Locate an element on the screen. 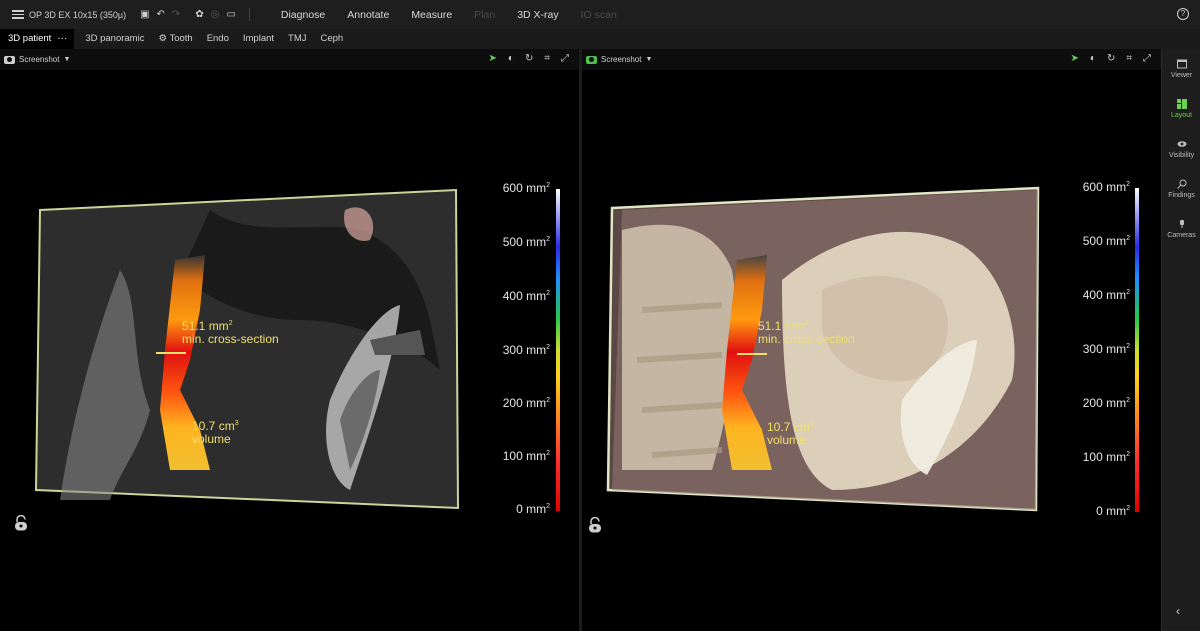 The height and width of the screenshot is (631, 1200). sidebar-item-findings-label: Findings is located at coordinates (1181, 195).